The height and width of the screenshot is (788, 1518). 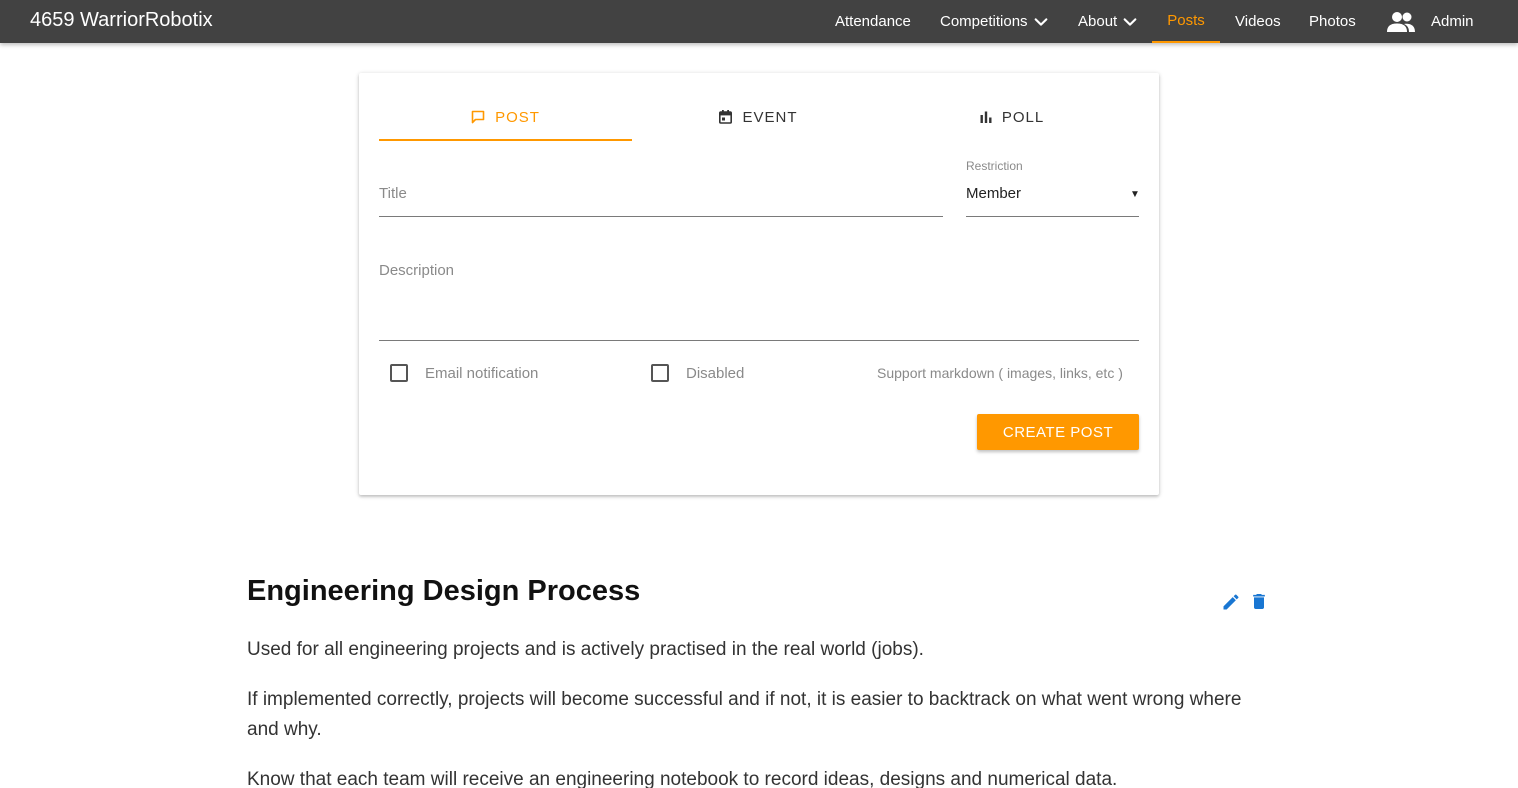 I want to click on nav-photos-label: Photos, so click(x=1332, y=21).